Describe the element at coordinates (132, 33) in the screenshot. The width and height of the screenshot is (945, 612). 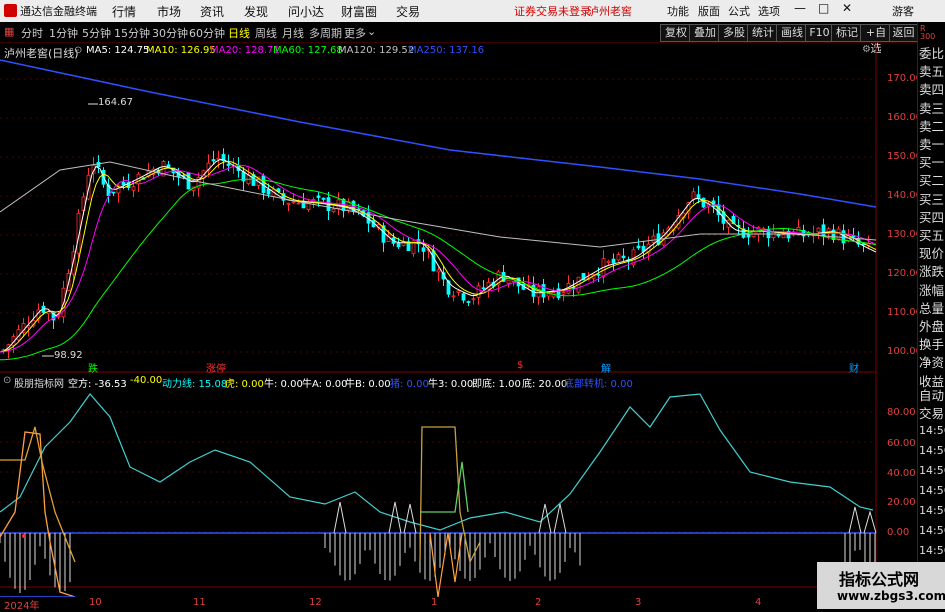
I see `tab-period-15min: 15分钟` at that location.